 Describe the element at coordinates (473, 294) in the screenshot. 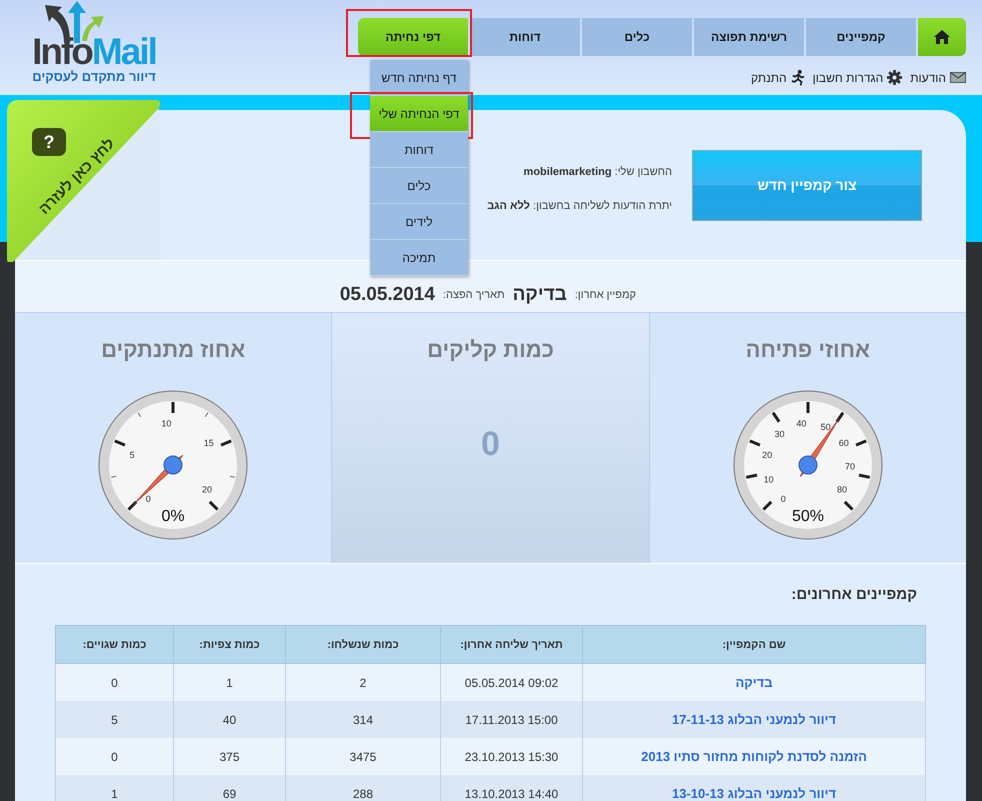

I see `send-date-label: תאריך הפצה:` at that location.